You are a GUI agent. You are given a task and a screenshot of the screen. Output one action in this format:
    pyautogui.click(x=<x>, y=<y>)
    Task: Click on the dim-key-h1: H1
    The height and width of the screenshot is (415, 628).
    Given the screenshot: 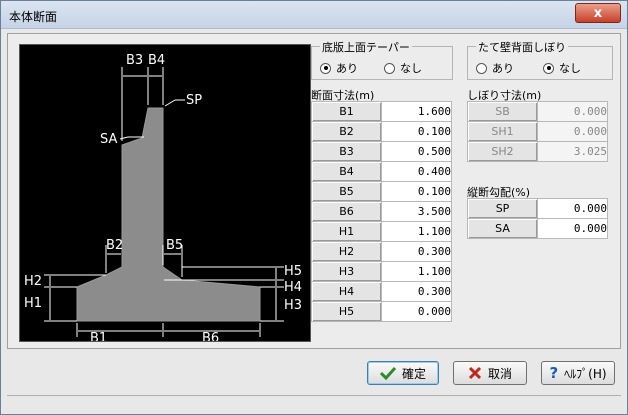 What is the action you would take?
    pyautogui.click(x=346, y=231)
    